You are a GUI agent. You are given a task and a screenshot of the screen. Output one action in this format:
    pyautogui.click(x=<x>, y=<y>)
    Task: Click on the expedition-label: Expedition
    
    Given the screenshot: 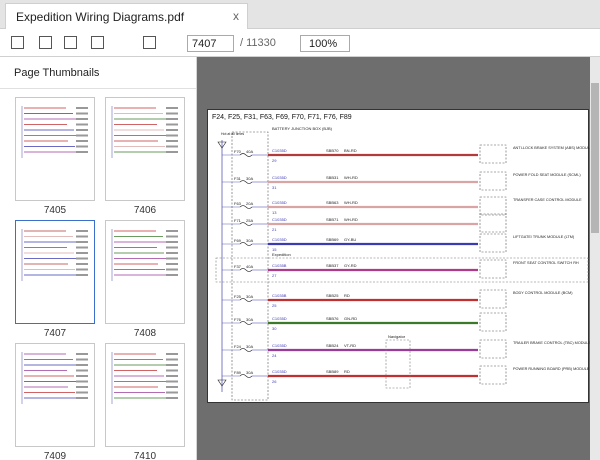 What is the action you would take?
    pyautogui.click(x=281, y=254)
    